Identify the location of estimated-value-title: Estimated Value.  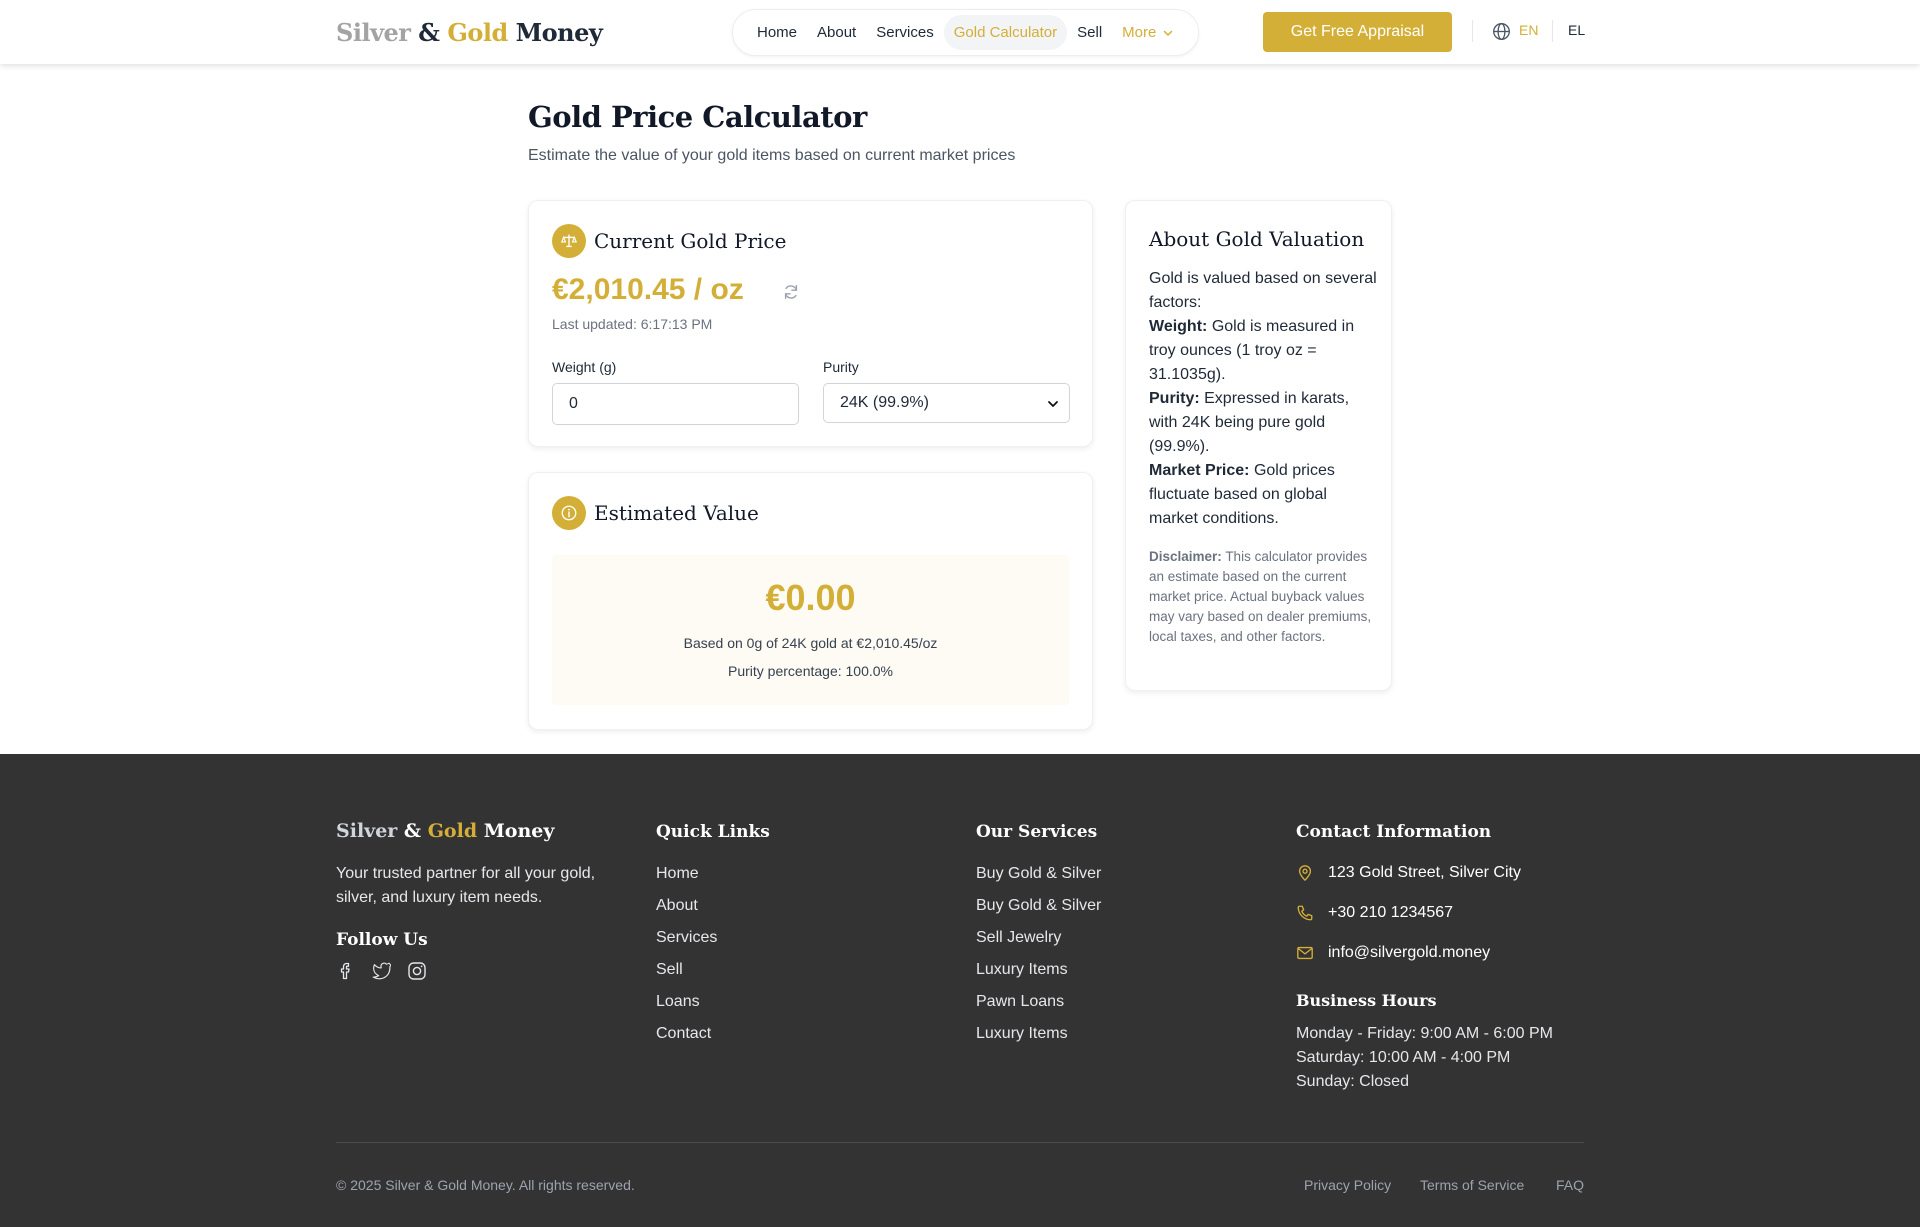
(676, 513).